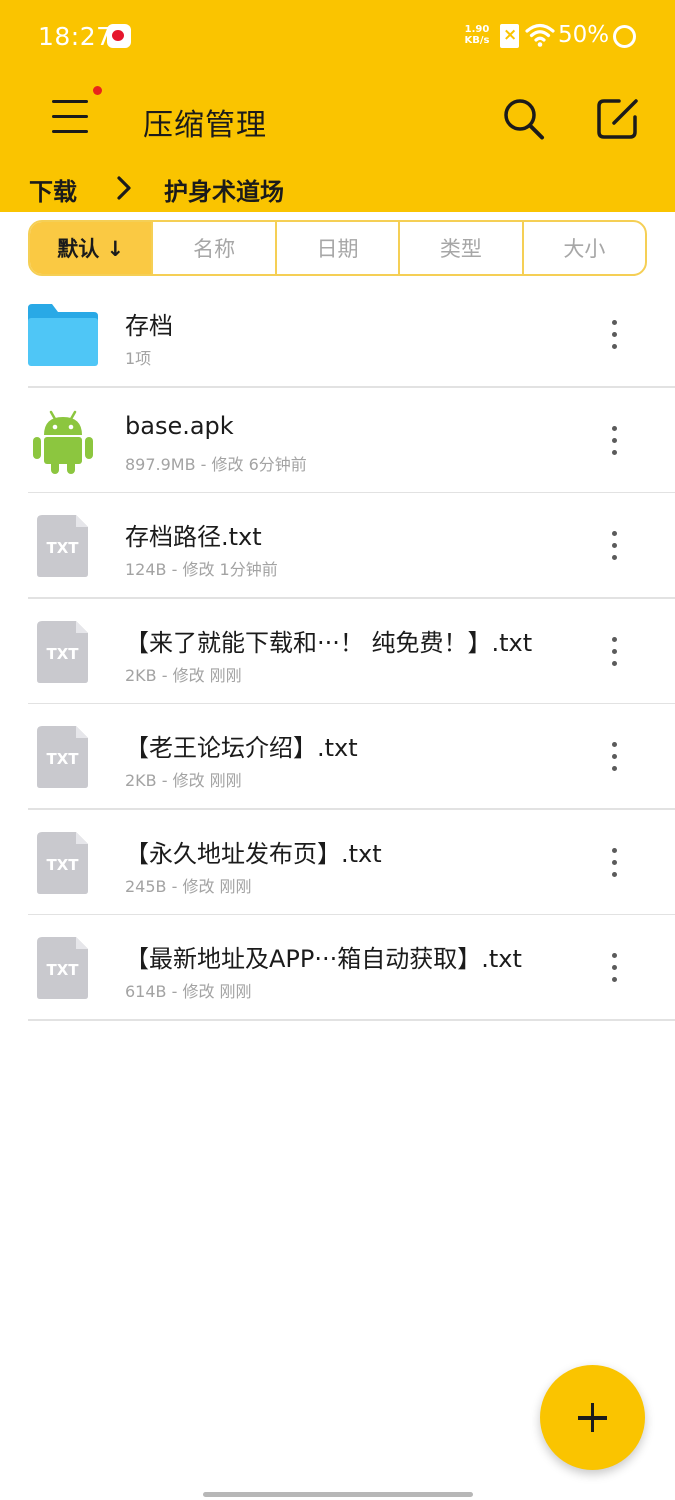 The width and height of the screenshot is (675, 1500). Describe the element at coordinates (63, 442) in the screenshot. I see `android-icon` at that location.